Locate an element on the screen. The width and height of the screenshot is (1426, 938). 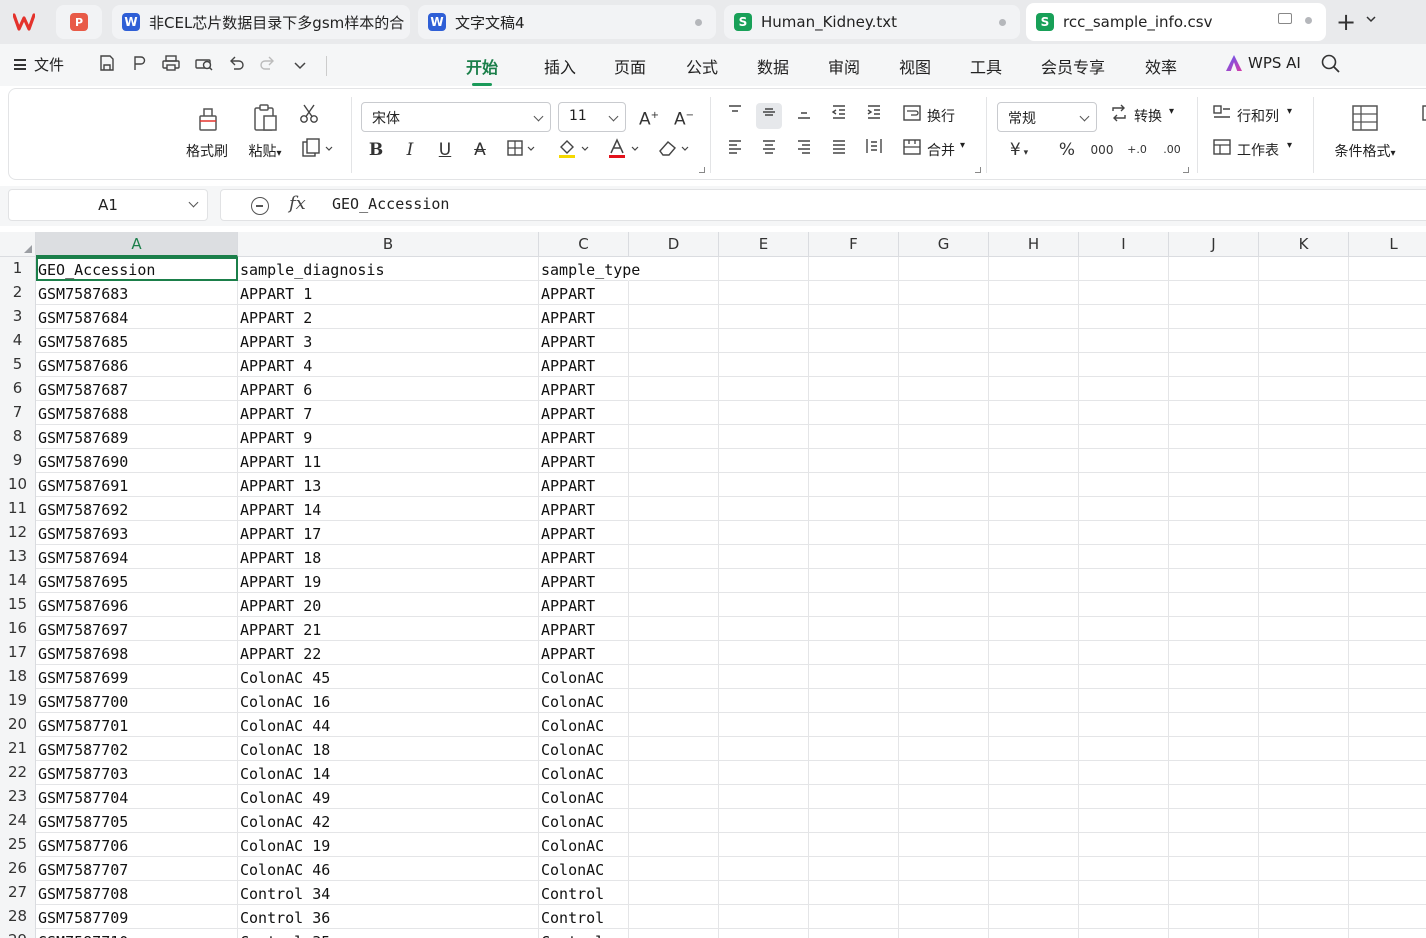
row-header: 6 is located at coordinates (18, 389).